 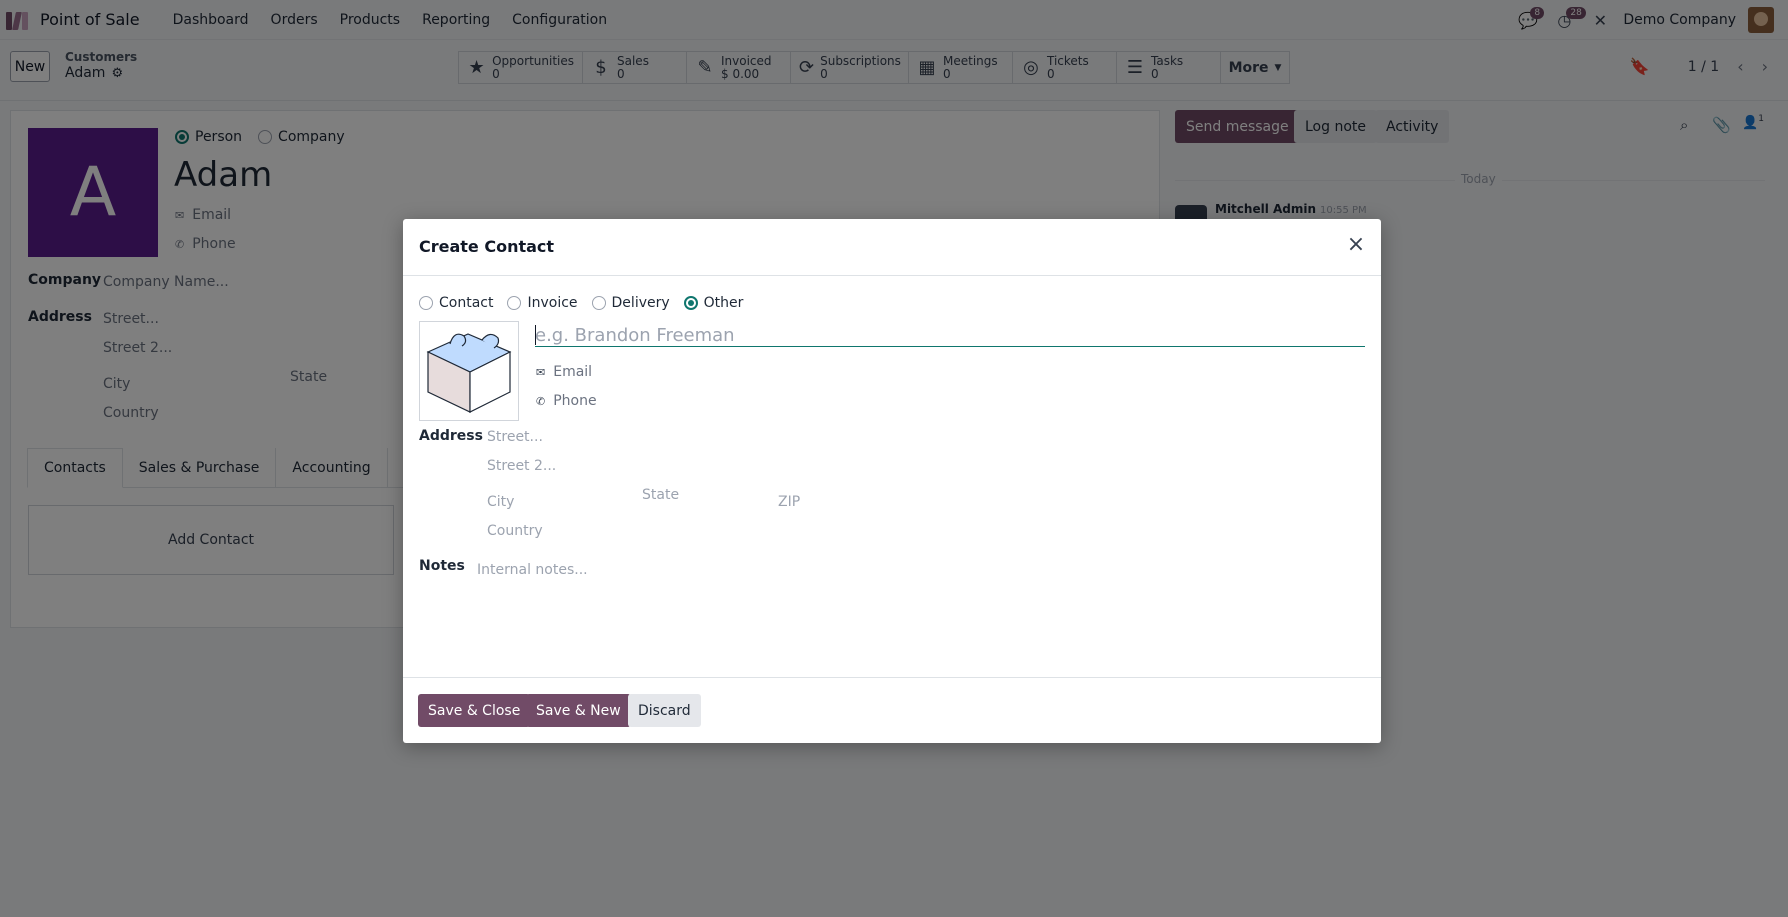 What do you see at coordinates (487, 246) in the screenshot?
I see `dialog-title: Create Contact` at bounding box center [487, 246].